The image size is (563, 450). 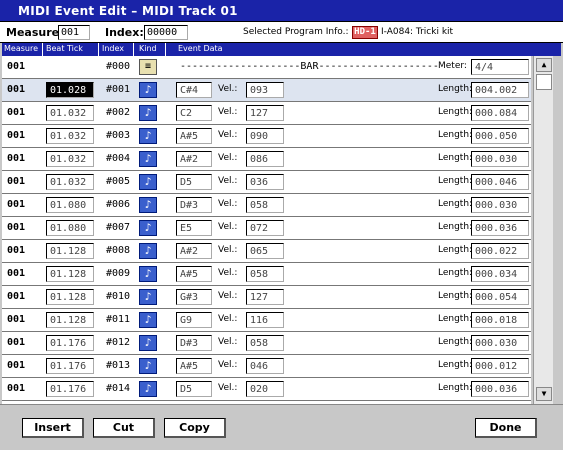 I want to click on length-field: 000.084, so click(x=500, y=113).